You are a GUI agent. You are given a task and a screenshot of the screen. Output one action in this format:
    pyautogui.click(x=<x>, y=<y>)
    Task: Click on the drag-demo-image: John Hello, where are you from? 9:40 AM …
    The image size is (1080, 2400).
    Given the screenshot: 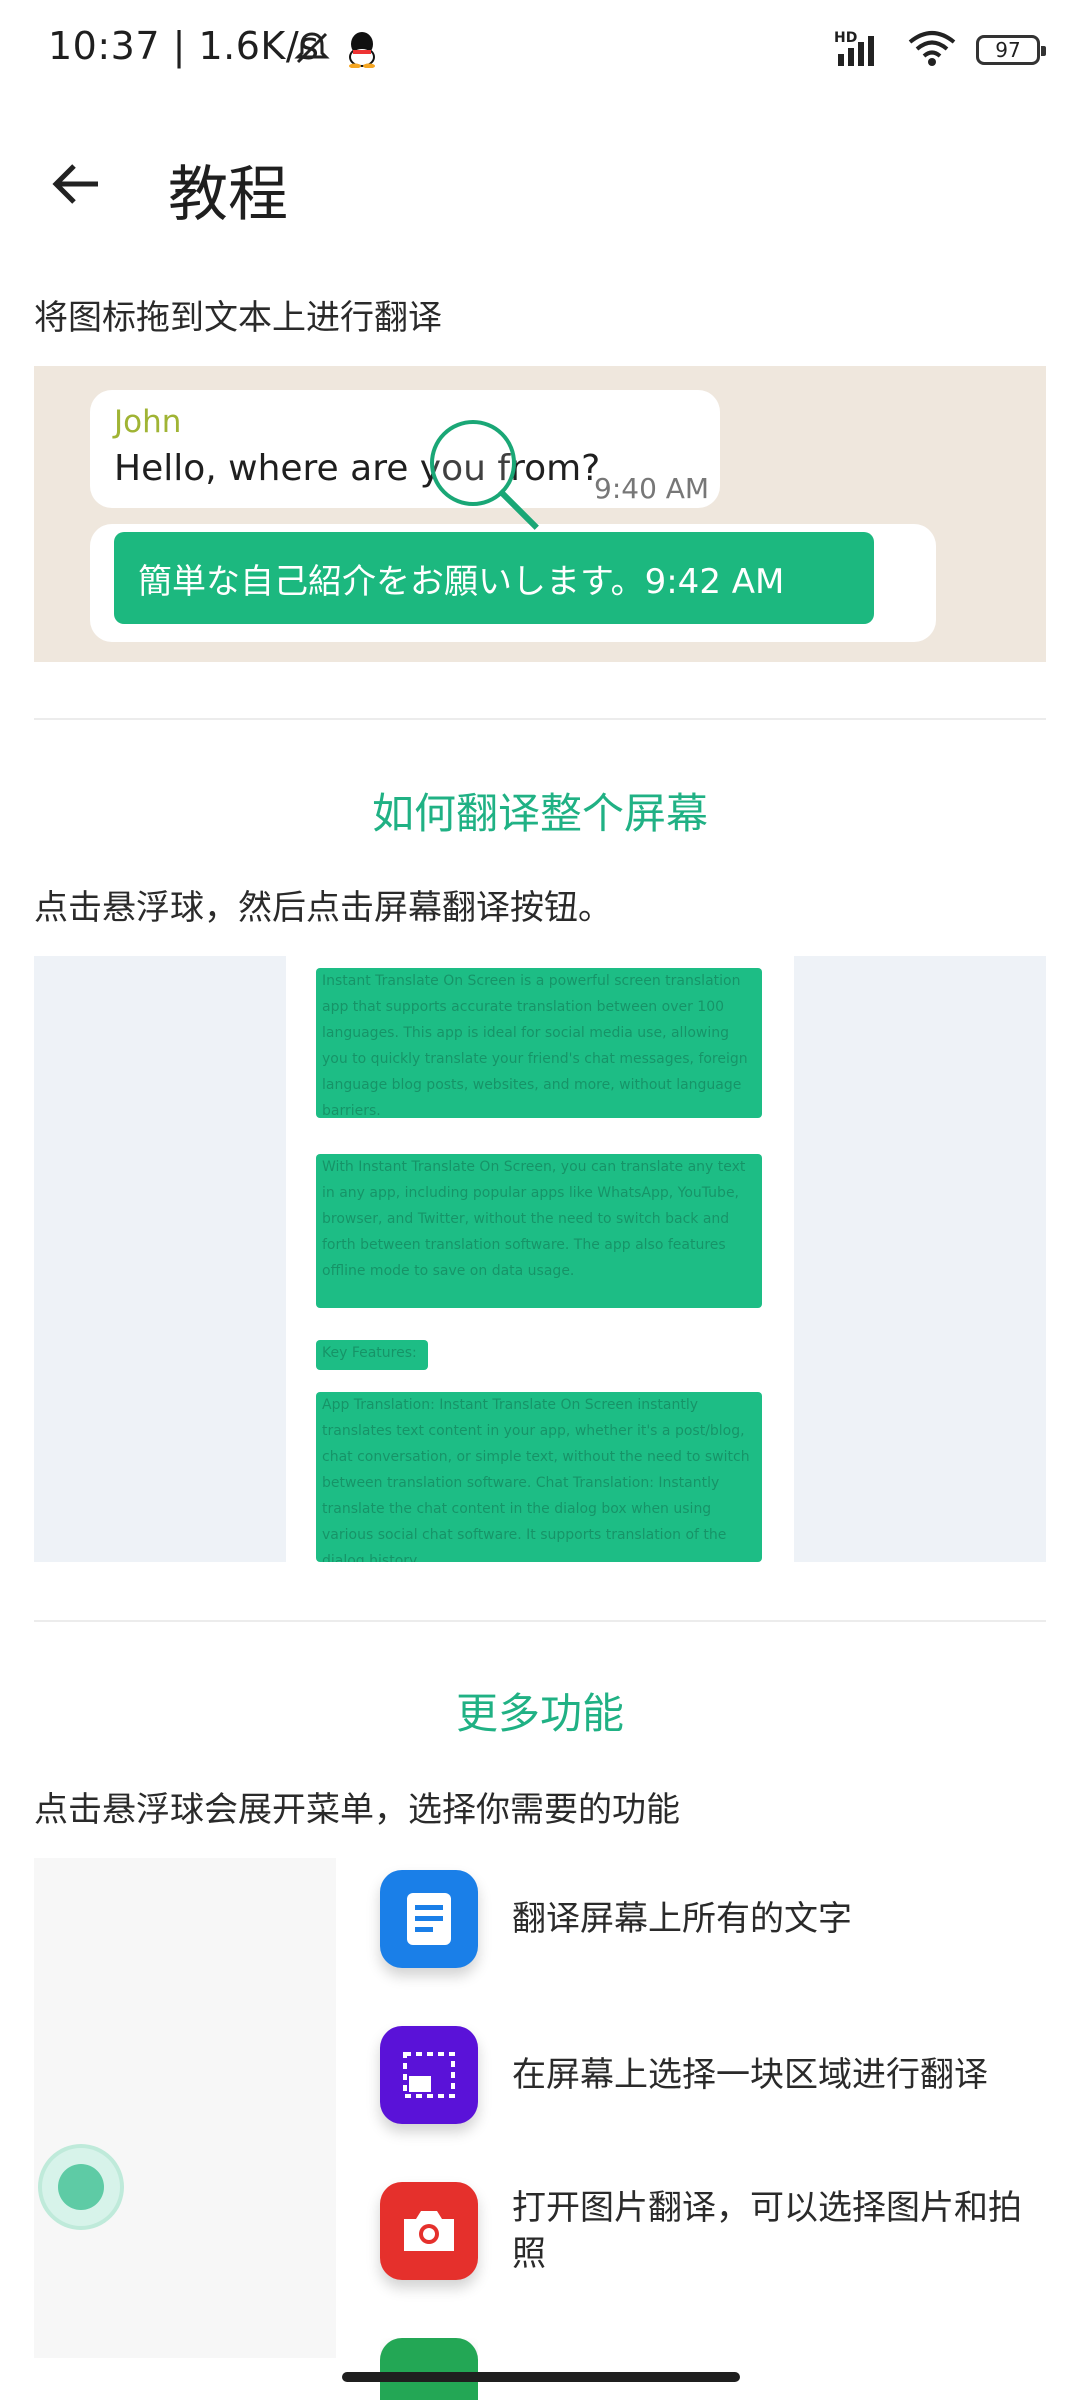 What is the action you would take?
    pyautogui.click(x=540, y=514)
    